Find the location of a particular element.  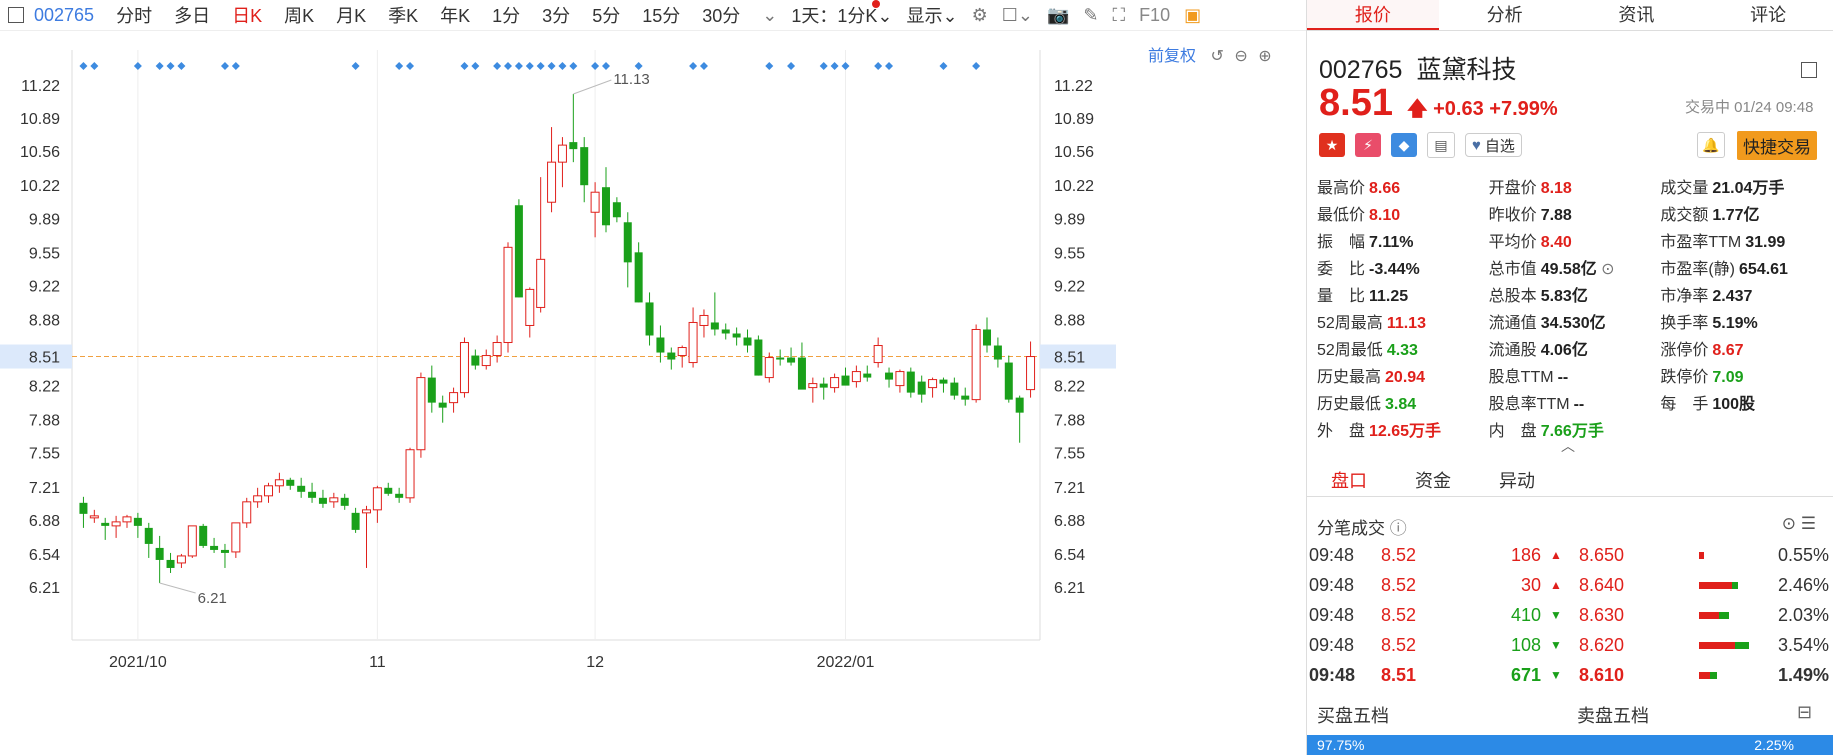

sidebar-toggle-icon is located at coordinates (16, 15).